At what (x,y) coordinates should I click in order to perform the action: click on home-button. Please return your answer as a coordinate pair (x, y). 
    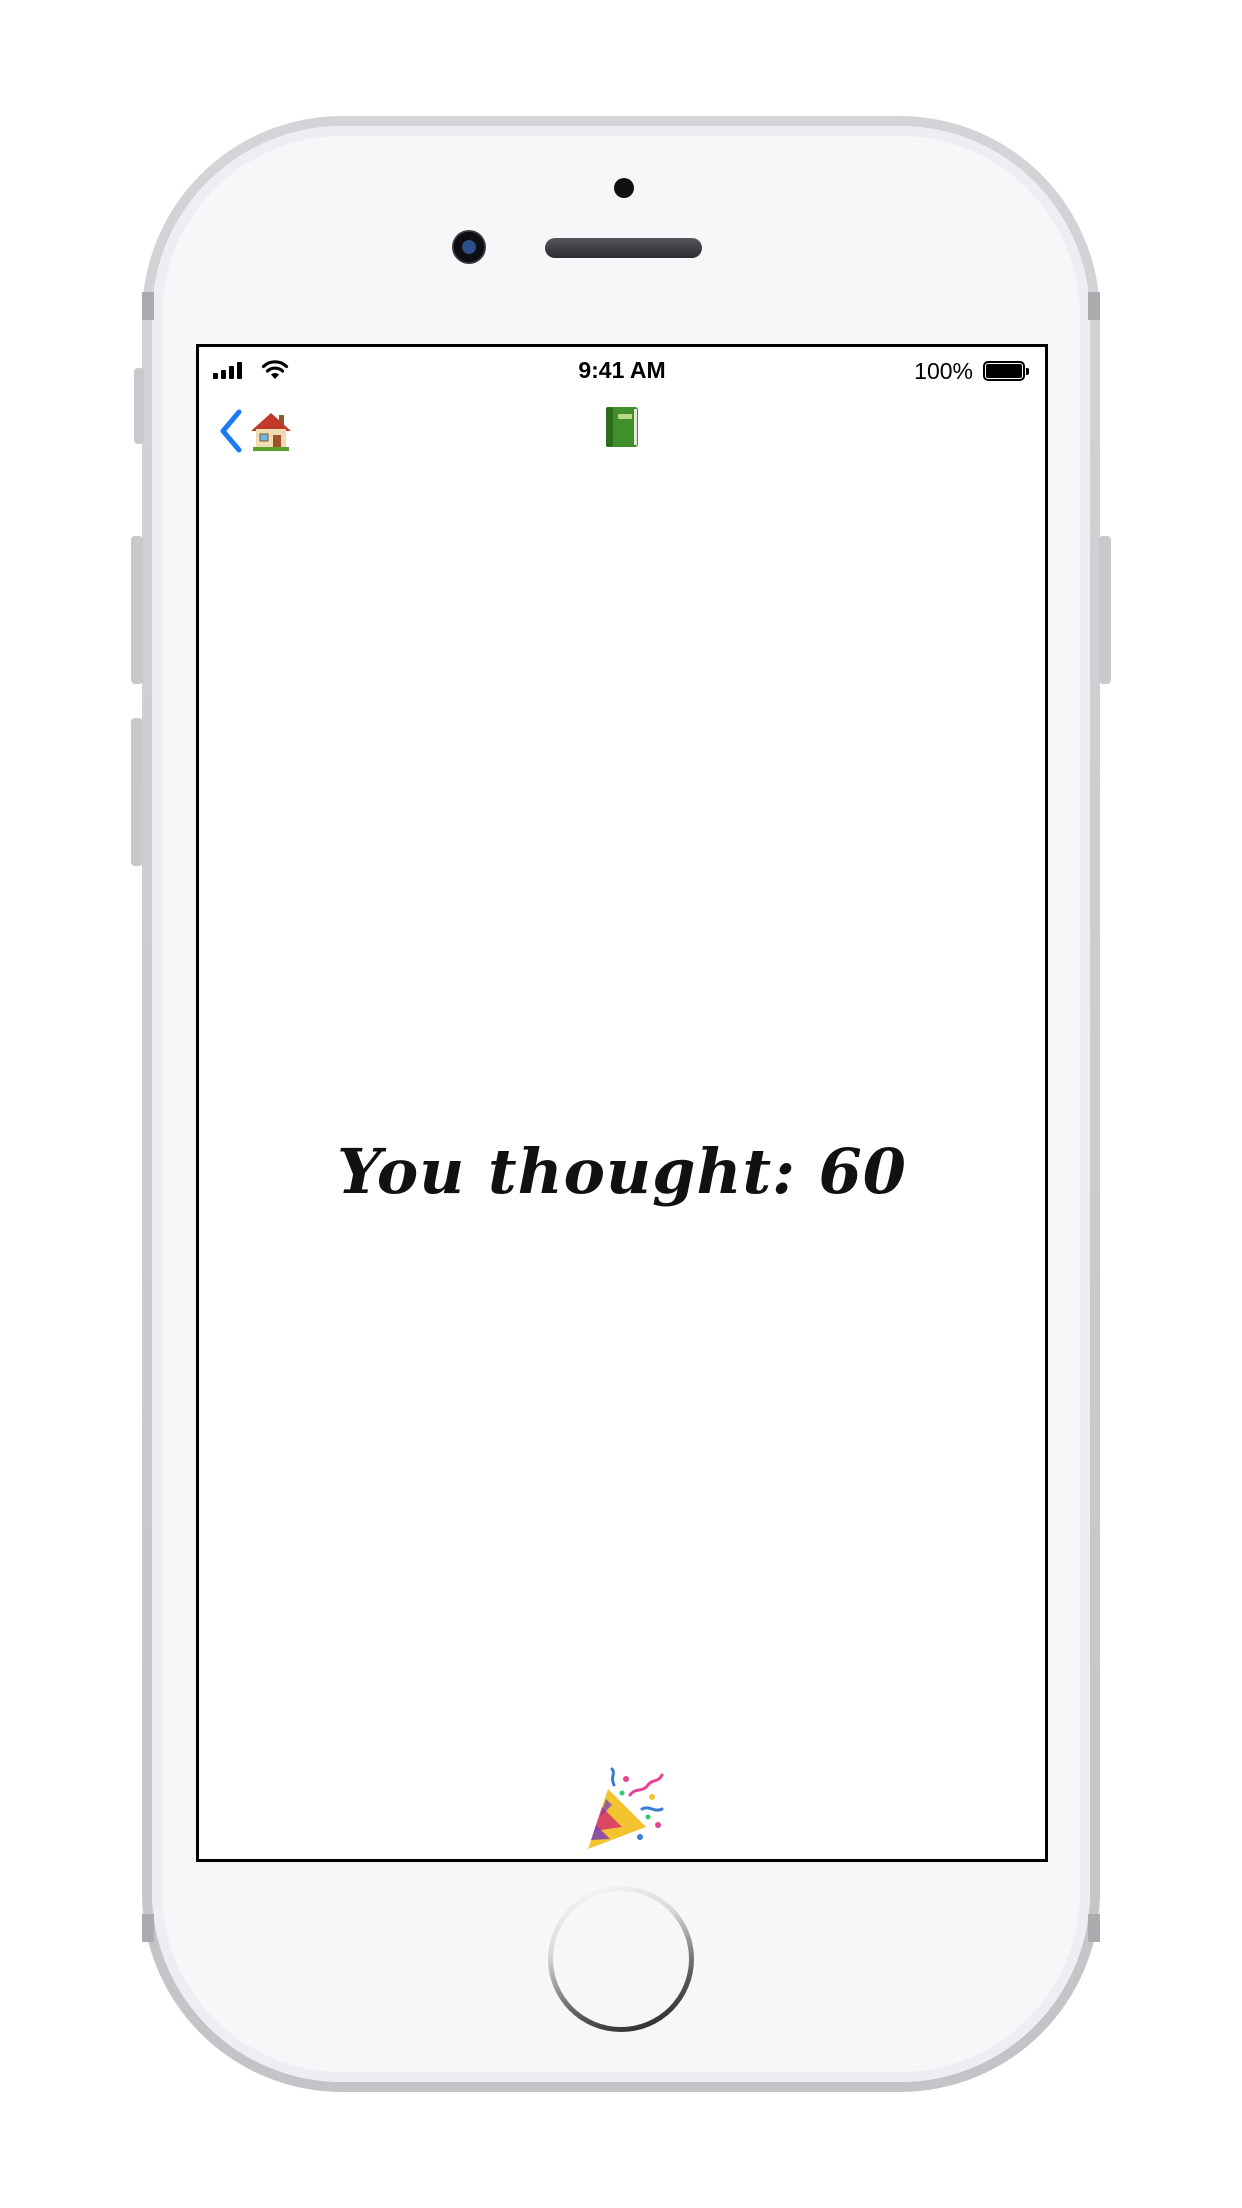
    Looking at the image, I should click on (621, 1959).